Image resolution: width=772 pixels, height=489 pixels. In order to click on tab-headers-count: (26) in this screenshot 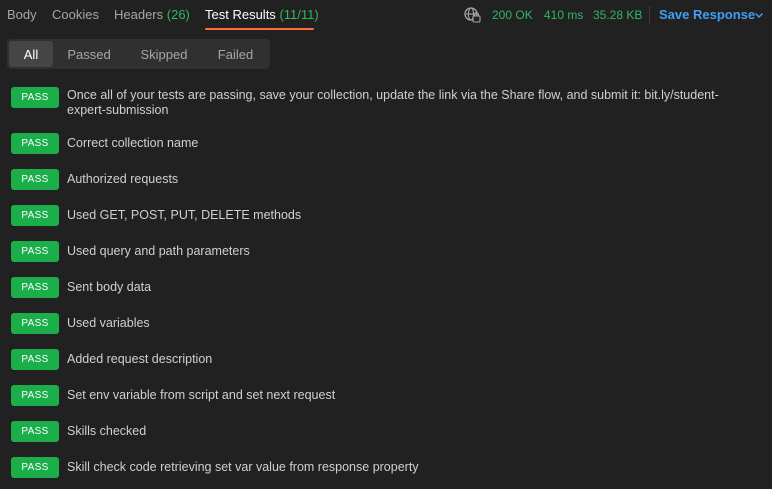, I will do `click(178, 14)`.